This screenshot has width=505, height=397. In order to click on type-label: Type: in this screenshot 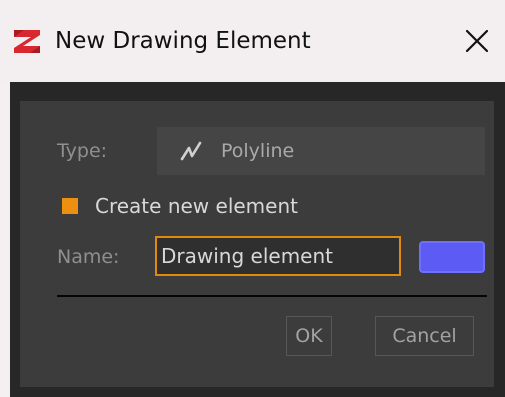, I will do `click(82, 151)`.